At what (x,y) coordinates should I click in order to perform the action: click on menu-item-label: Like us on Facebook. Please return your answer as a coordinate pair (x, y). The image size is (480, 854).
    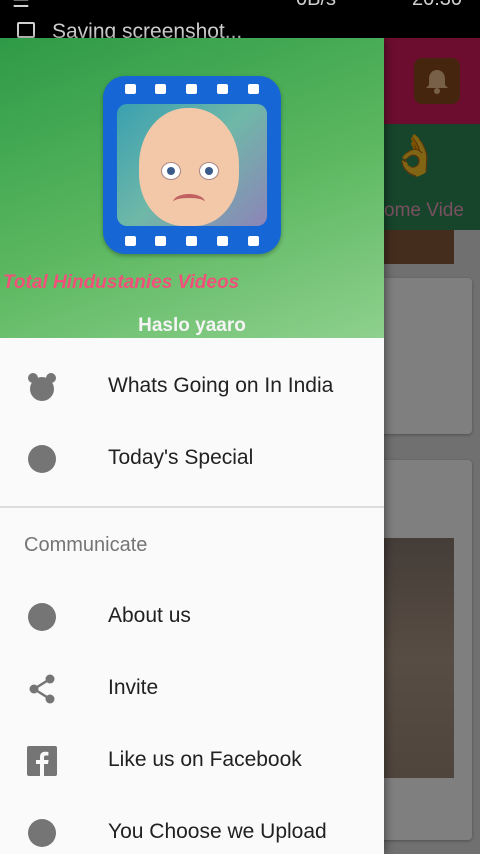
    Looking at the image, I should click on (205, 759).